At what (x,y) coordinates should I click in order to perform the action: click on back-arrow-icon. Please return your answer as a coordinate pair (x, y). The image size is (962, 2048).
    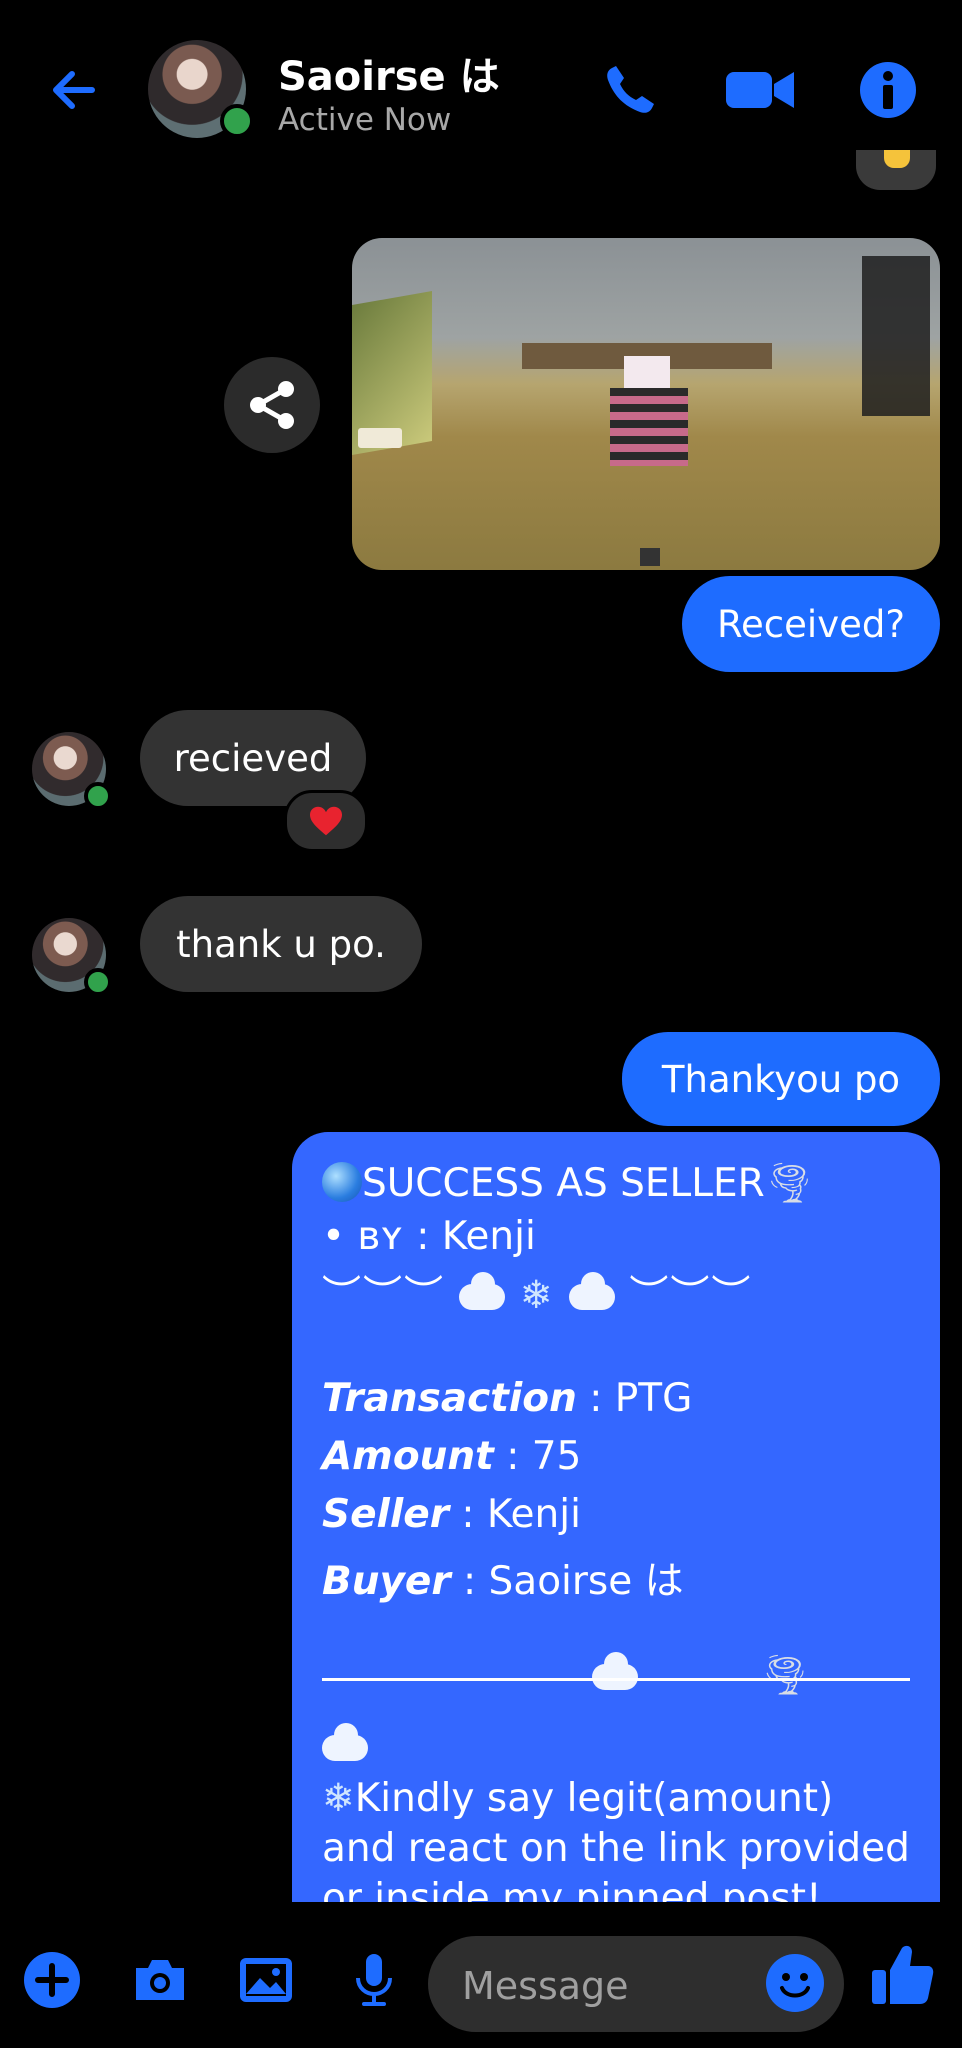
    Looking at the image, I should click on (74, 90).